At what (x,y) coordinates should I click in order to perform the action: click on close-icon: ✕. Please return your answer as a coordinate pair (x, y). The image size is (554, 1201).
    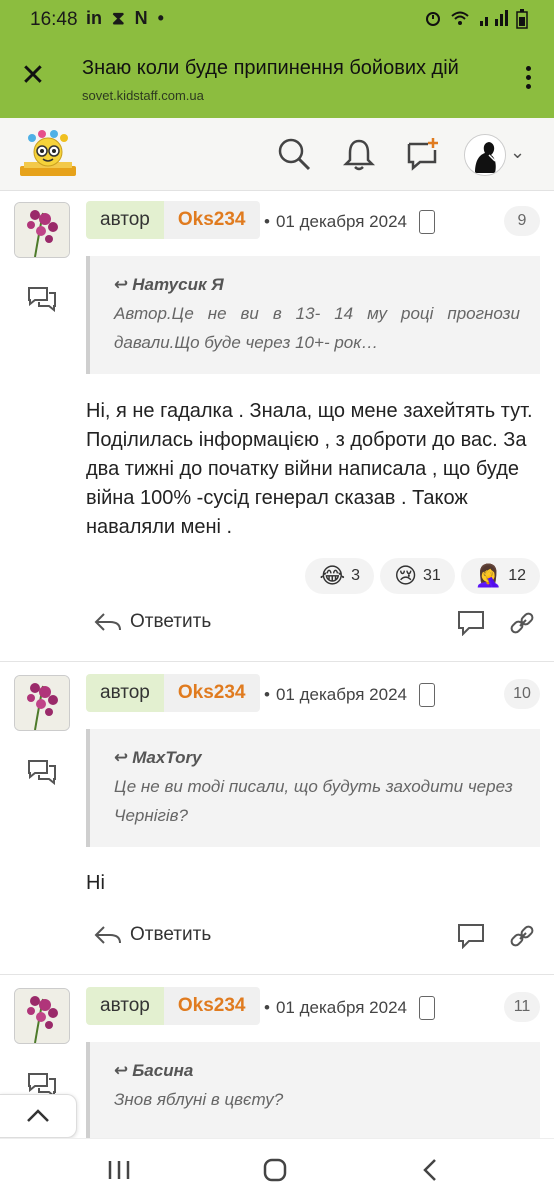
    Looking at the image, I should click on (33, 76).